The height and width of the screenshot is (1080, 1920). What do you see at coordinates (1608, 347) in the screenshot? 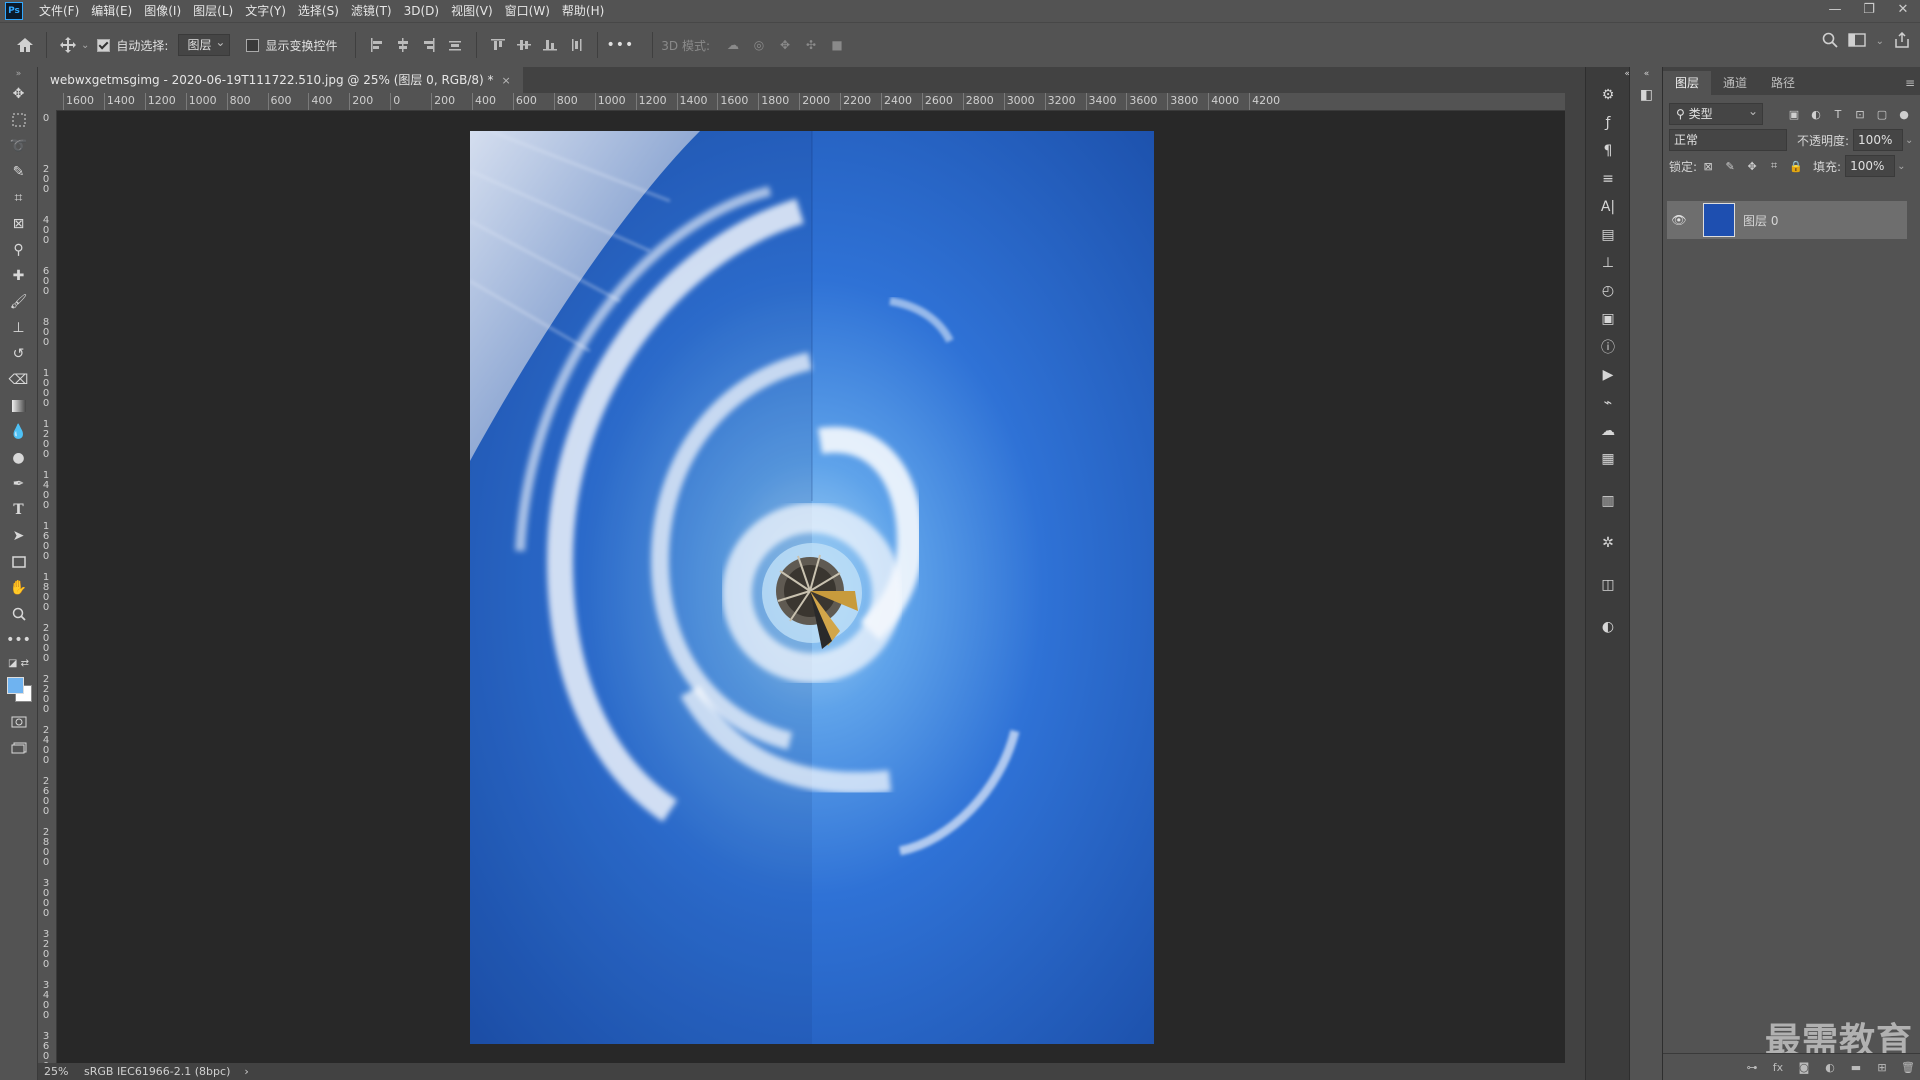
I see `info-panel-icon: ⓘ` at bounding box center [1608, 347].